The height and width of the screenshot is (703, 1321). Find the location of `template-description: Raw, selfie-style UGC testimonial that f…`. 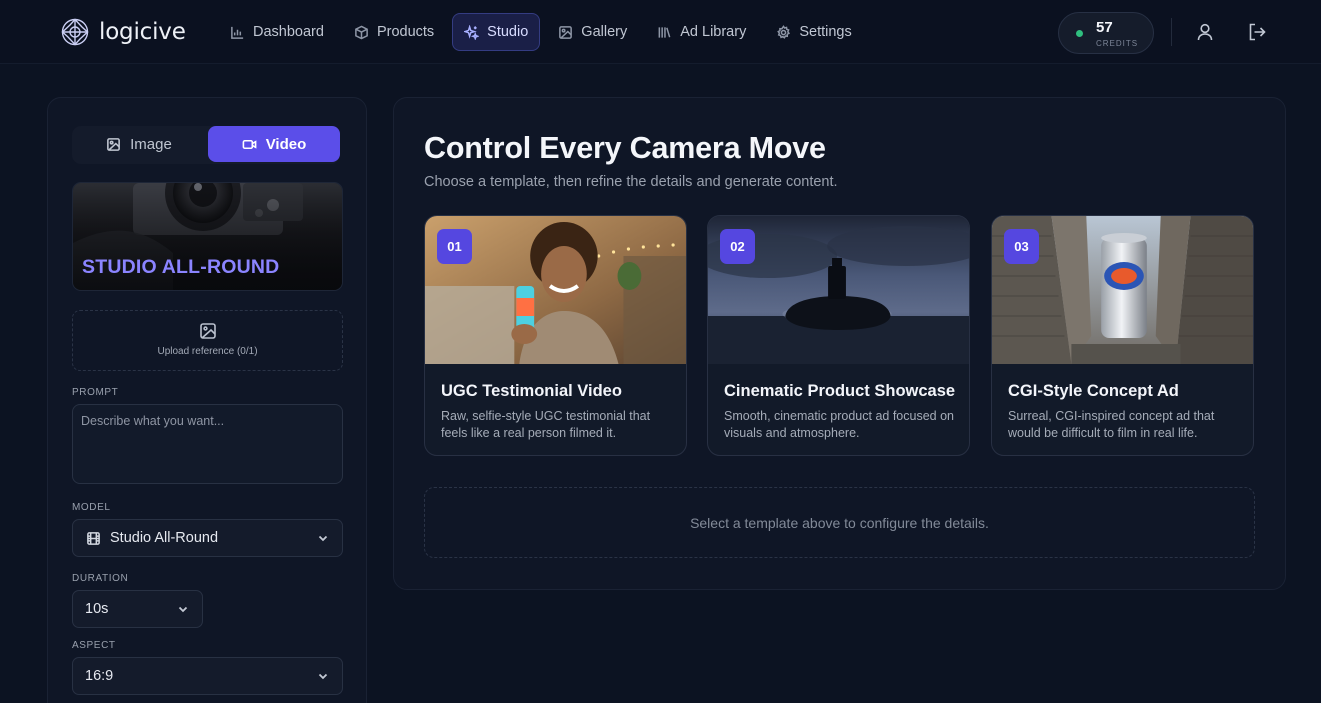

template-description: Raw, selfie-style UGC testimonial that f… is located at coordinates (546, 424).